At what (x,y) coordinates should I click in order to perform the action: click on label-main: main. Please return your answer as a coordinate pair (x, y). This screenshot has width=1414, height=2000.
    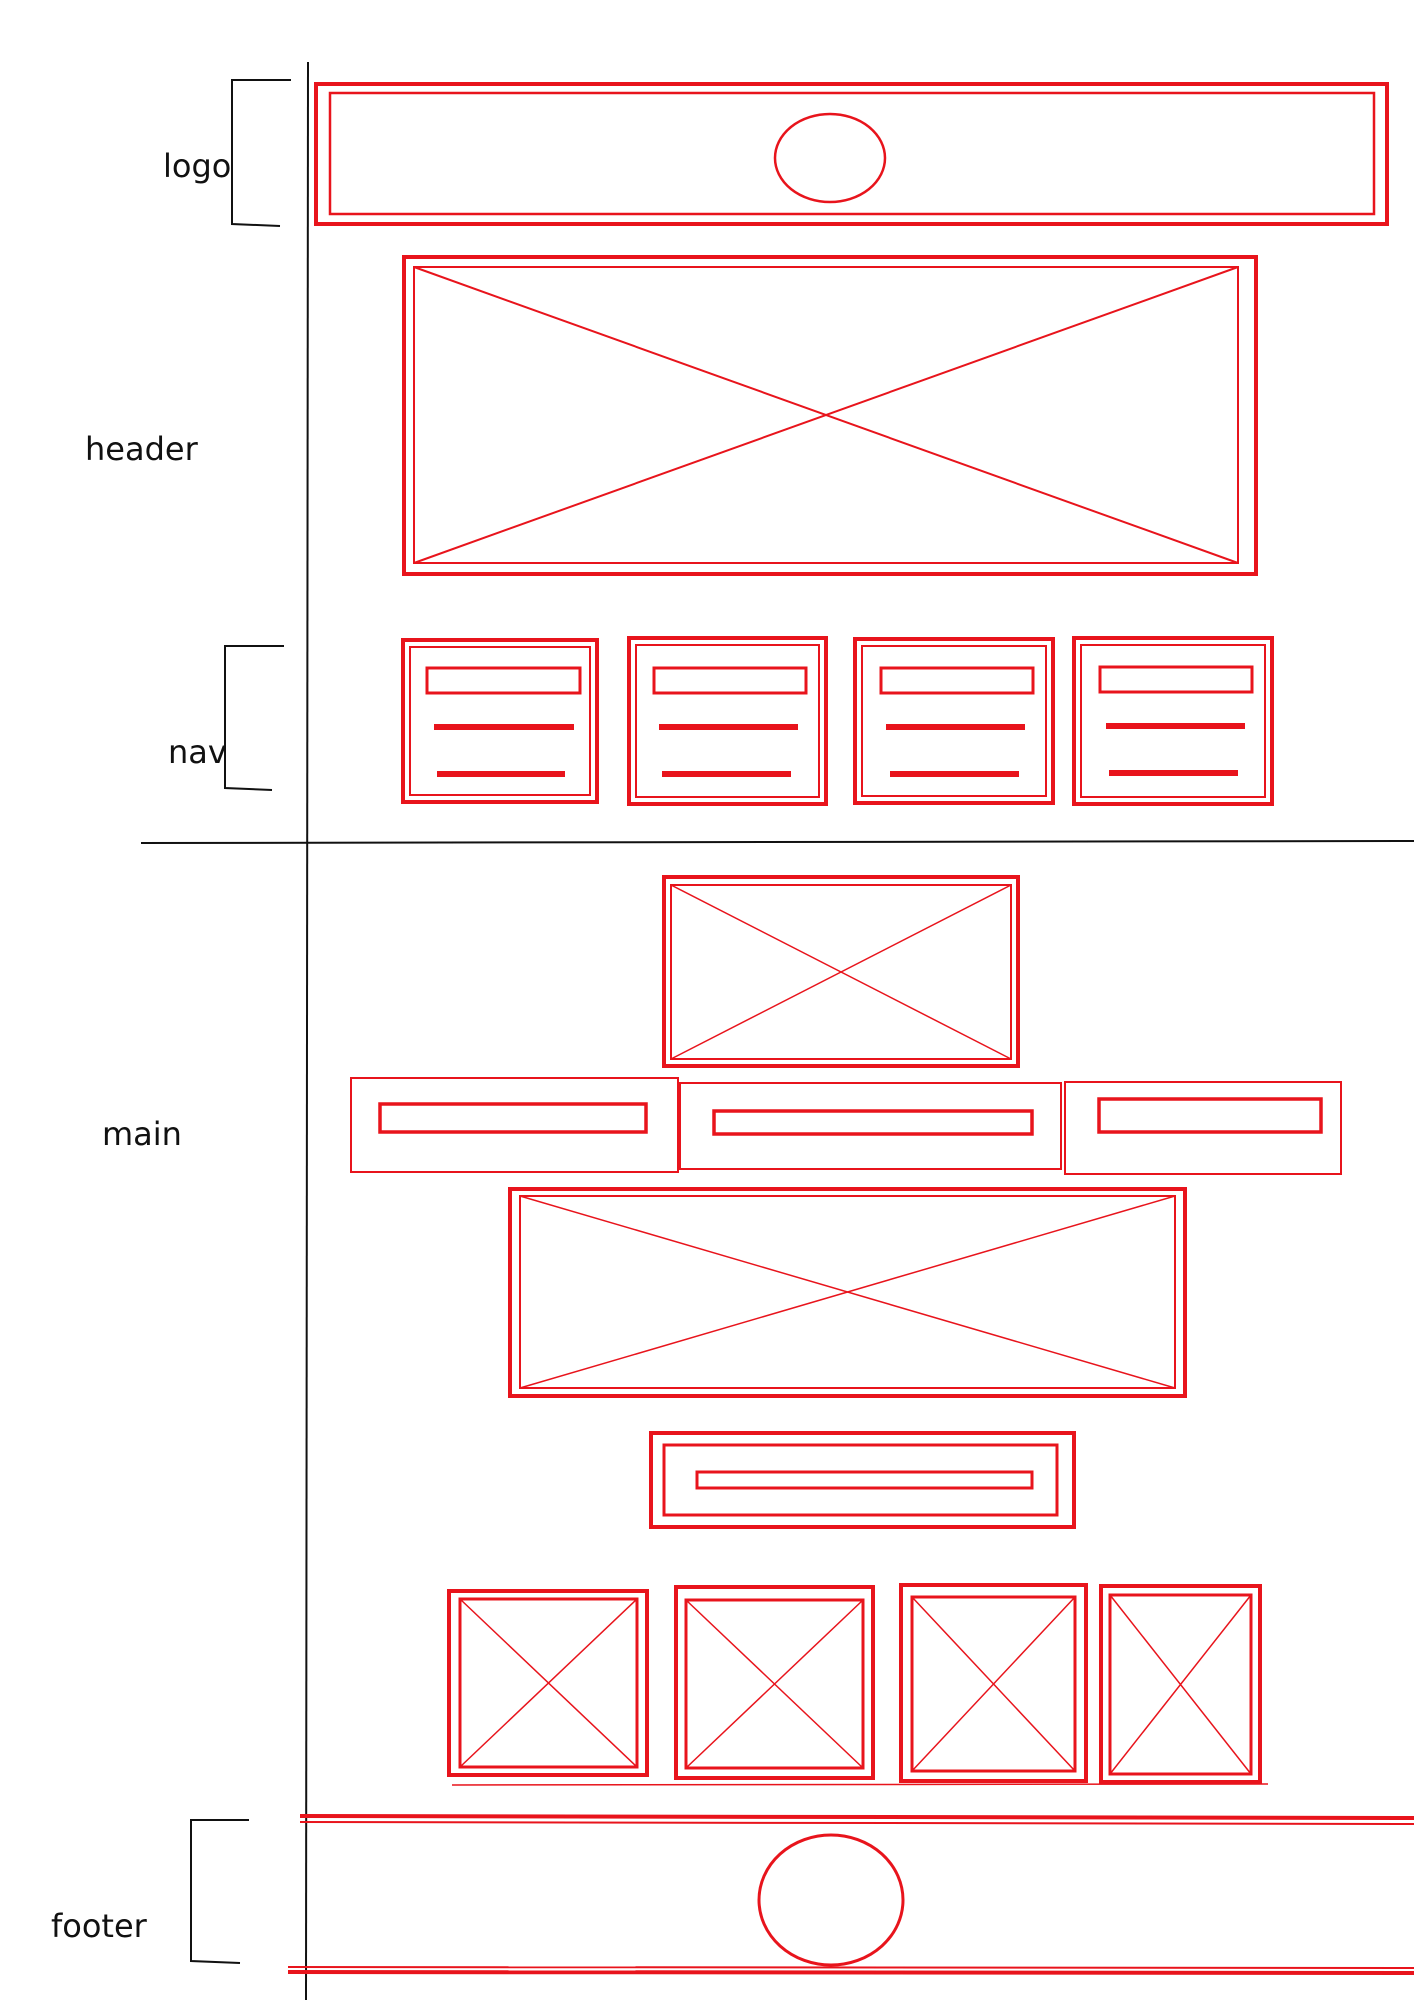
    Looking at the image, I should click on (142, 1134).